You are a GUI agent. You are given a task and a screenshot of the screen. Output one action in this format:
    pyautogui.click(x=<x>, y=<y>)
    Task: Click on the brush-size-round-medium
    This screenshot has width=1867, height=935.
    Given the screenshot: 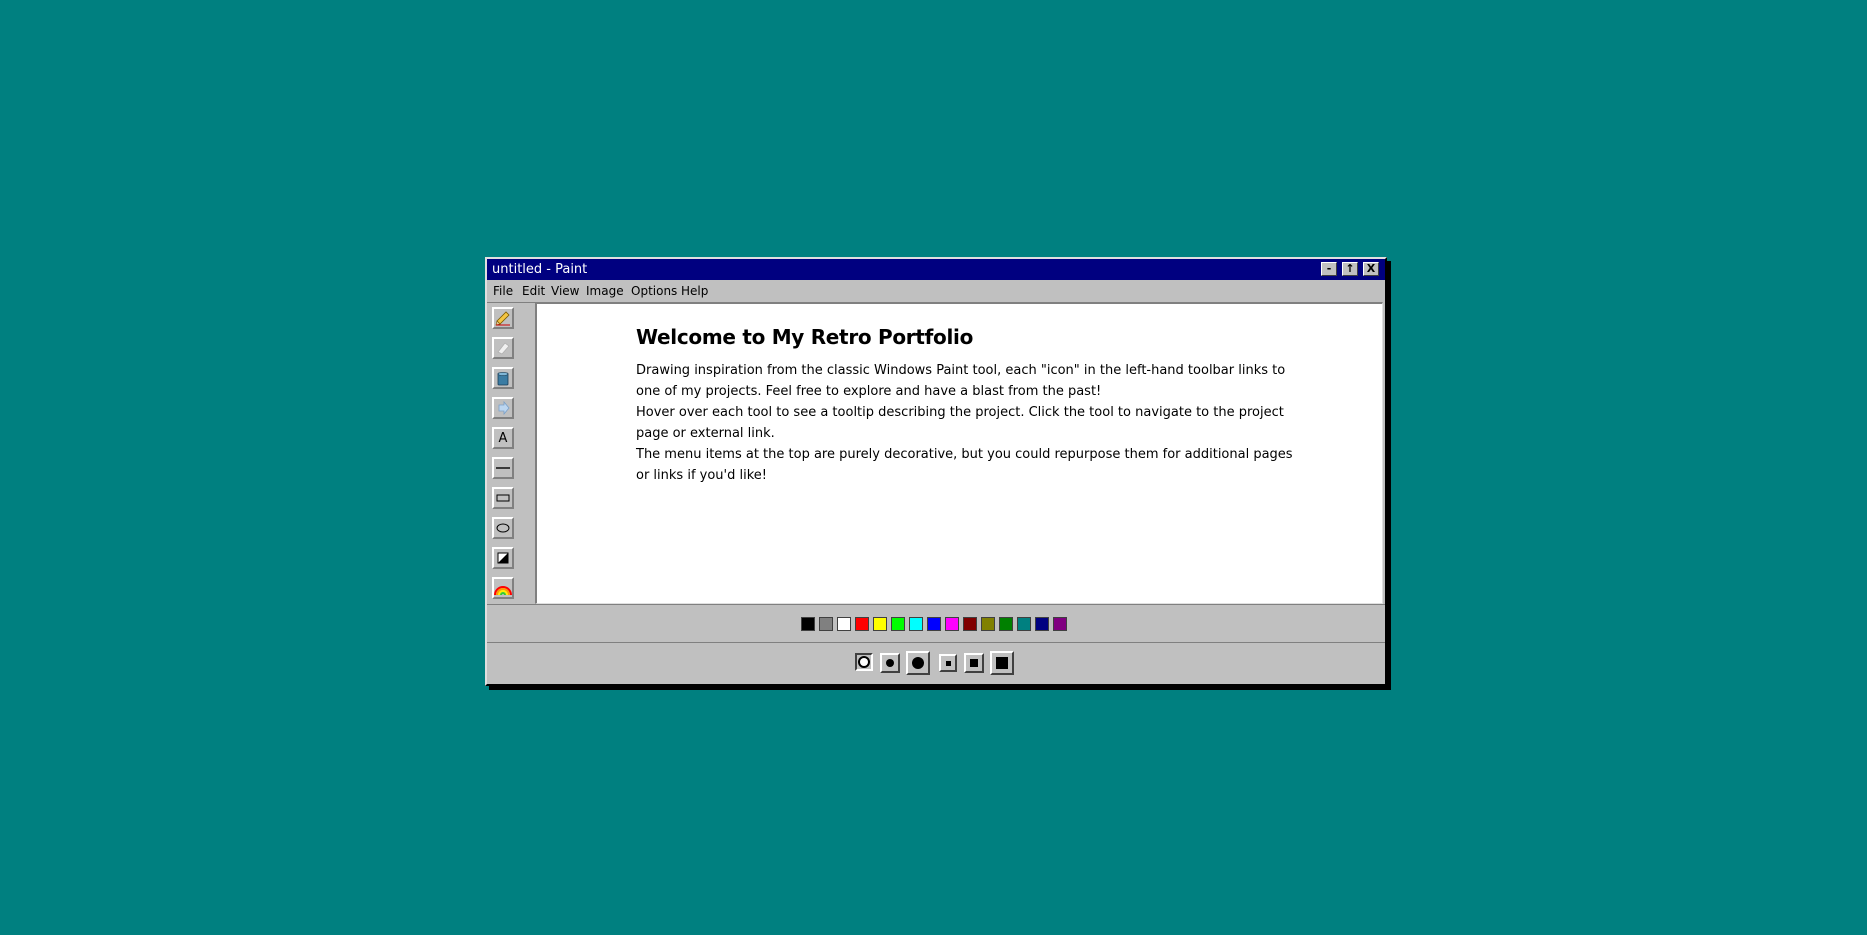 What is the action you would take?
    pyautogui.click(x=890, y=663)
    